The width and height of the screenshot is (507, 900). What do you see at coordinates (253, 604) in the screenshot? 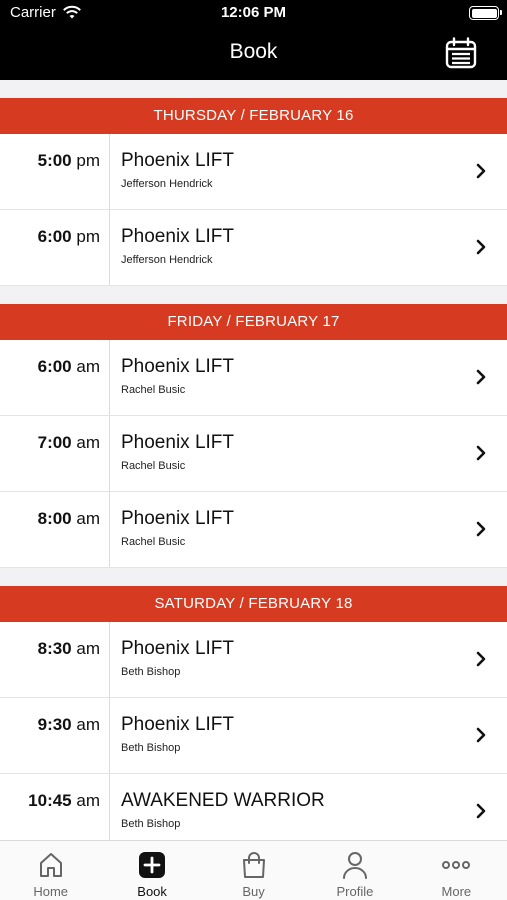
I see `day-header: SATURDAY / FEBRUARY 18` at bounding box center [253, 604].